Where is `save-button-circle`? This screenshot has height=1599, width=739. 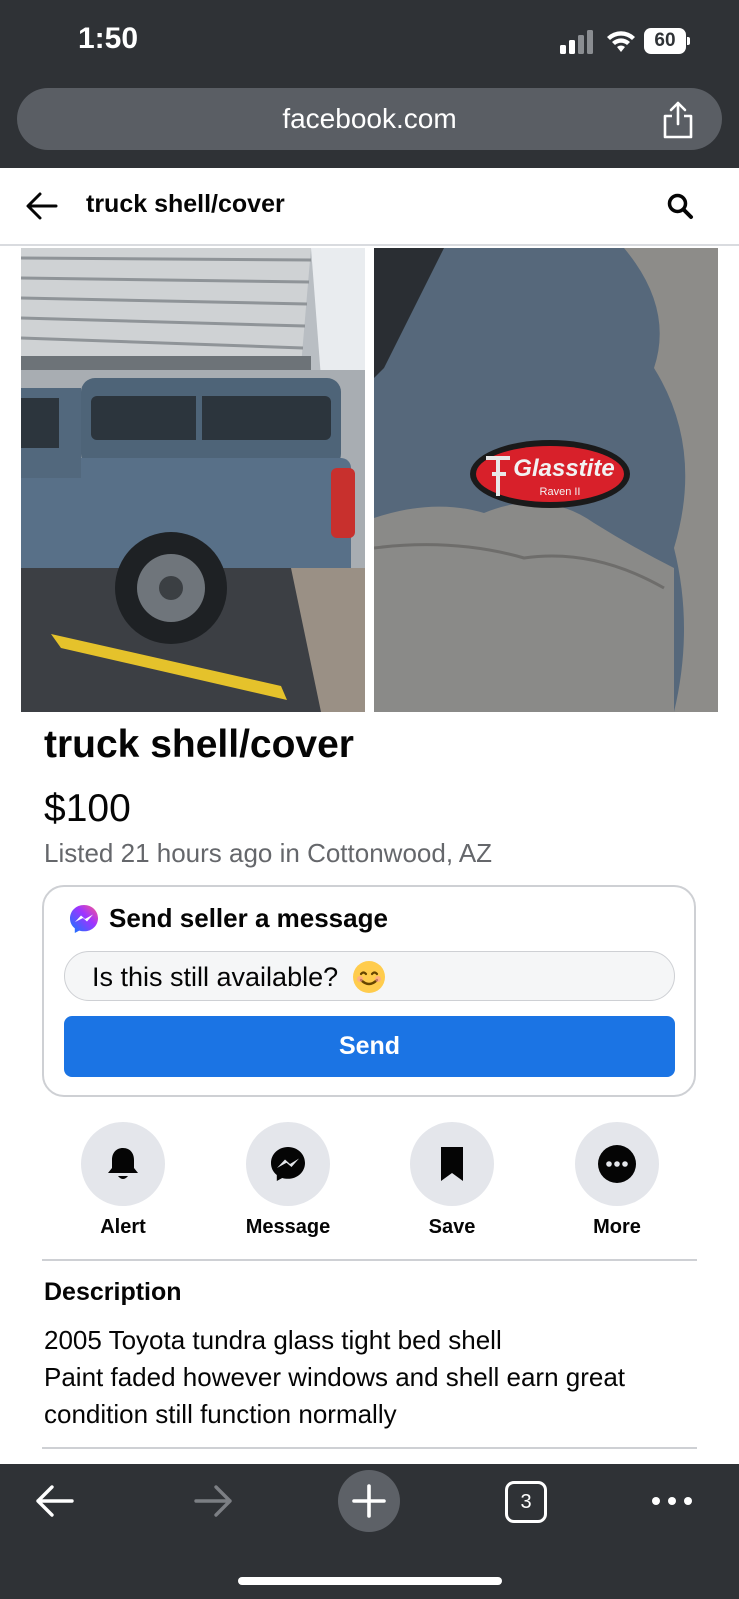
save-button-circle is located at coordinates (452, 1164).